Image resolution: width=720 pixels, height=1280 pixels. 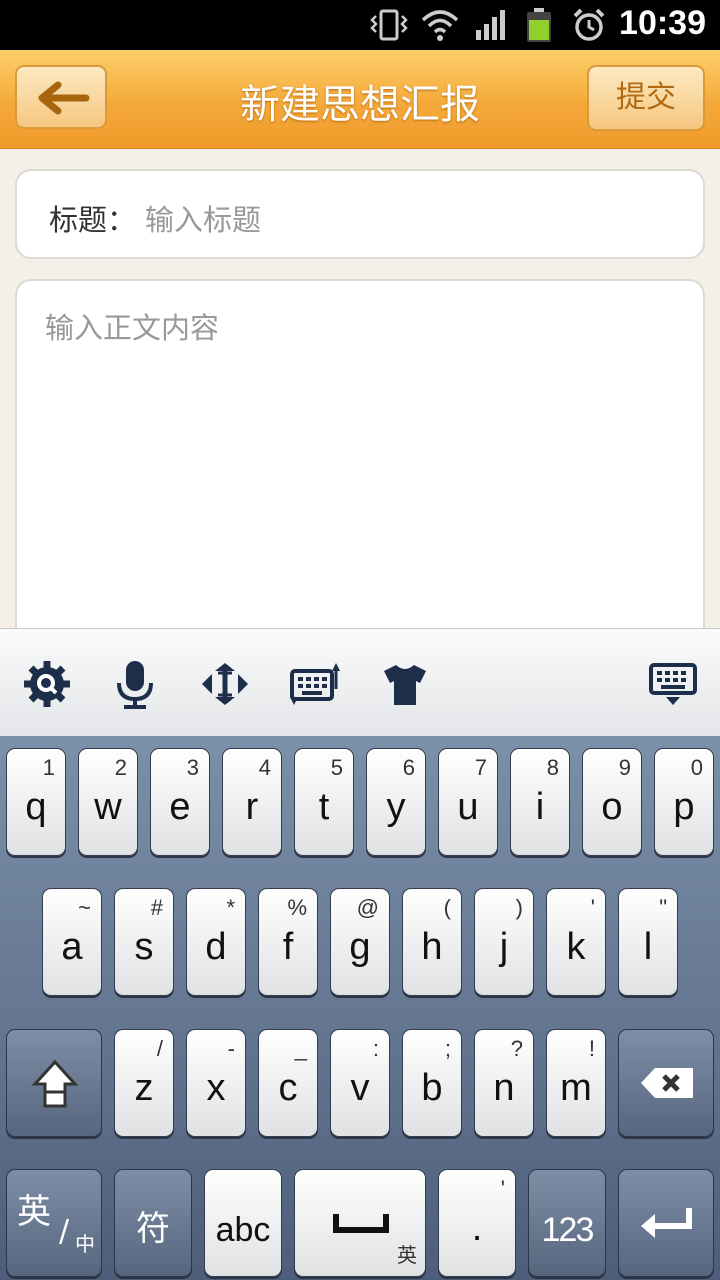 What do you see at coordinates (48, 767) in the screenshot?
I see `key-secondary-label: 1` at bounding box center [48, 767].